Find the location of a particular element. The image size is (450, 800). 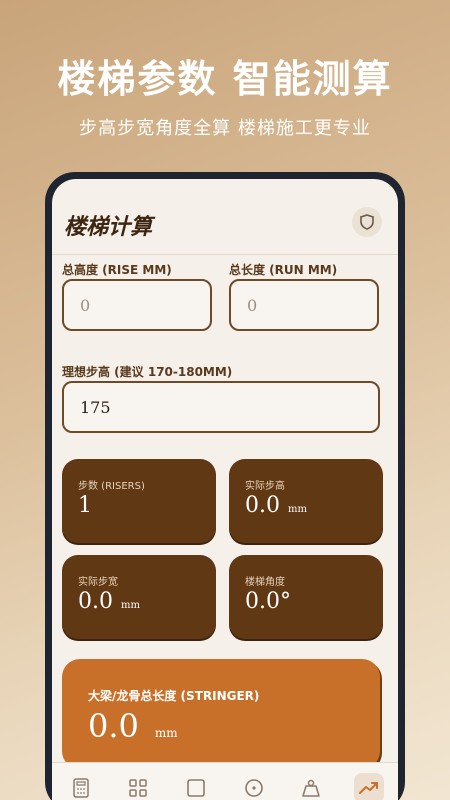

total-height-input: 0 is located at coordinates (137, 305).